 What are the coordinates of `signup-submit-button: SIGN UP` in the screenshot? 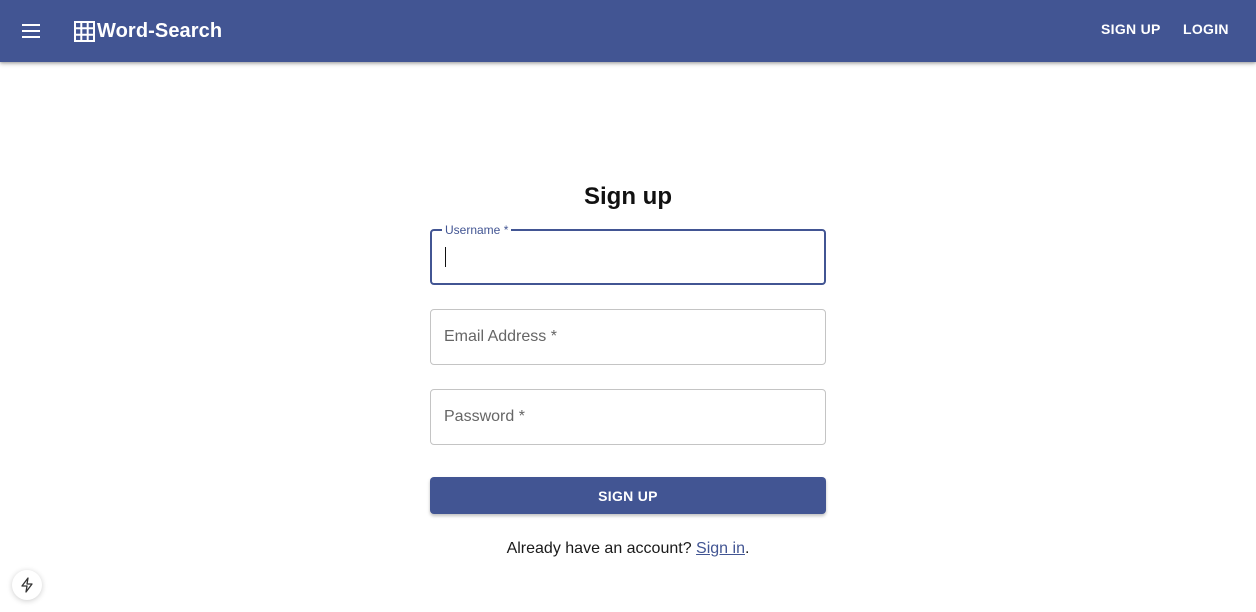 It's located at (628, 495).